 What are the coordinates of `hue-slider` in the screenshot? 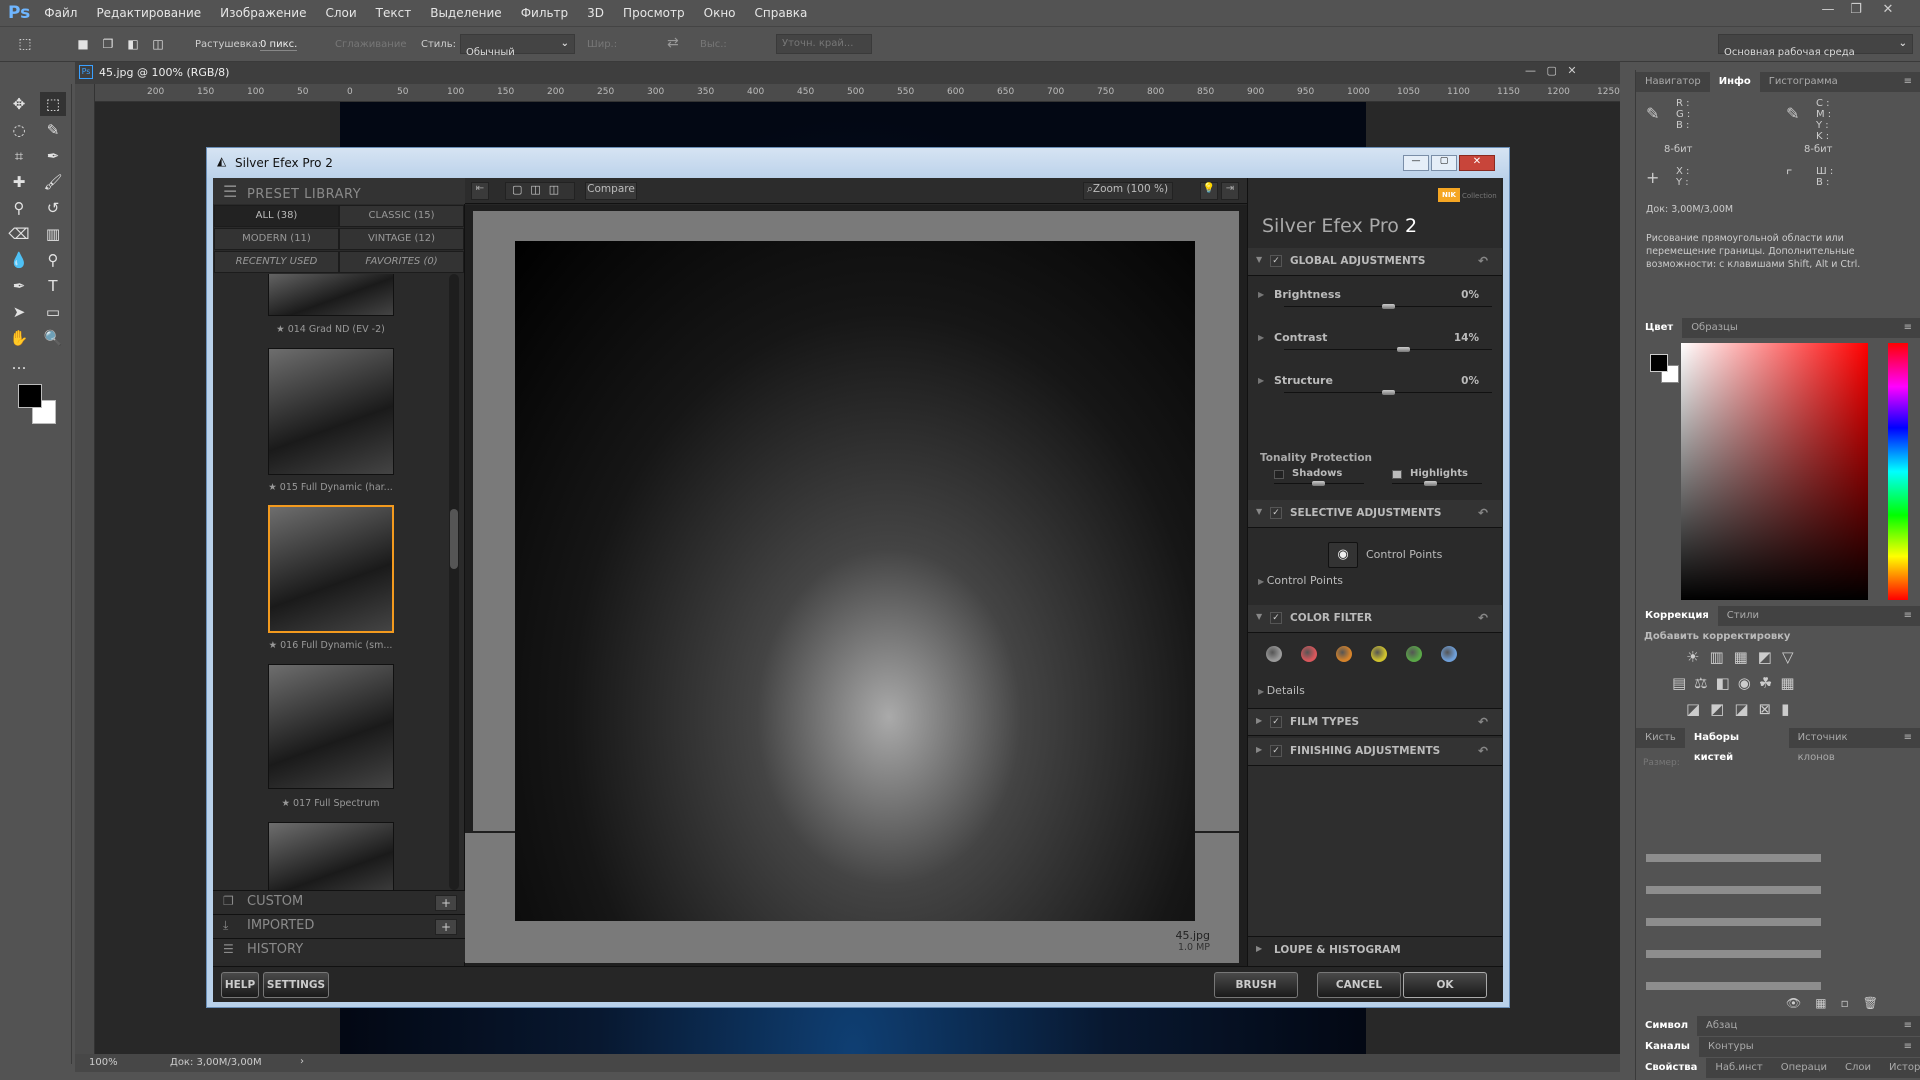 It's located at (1898, 471).